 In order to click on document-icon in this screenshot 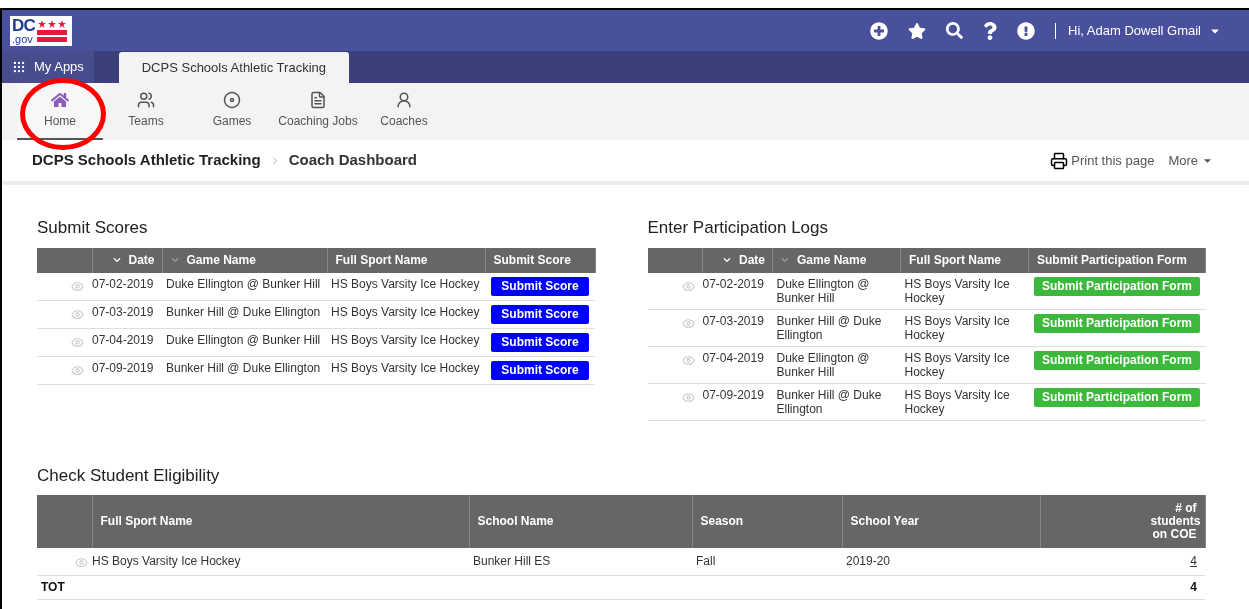, I will do `click(318, 100)`.